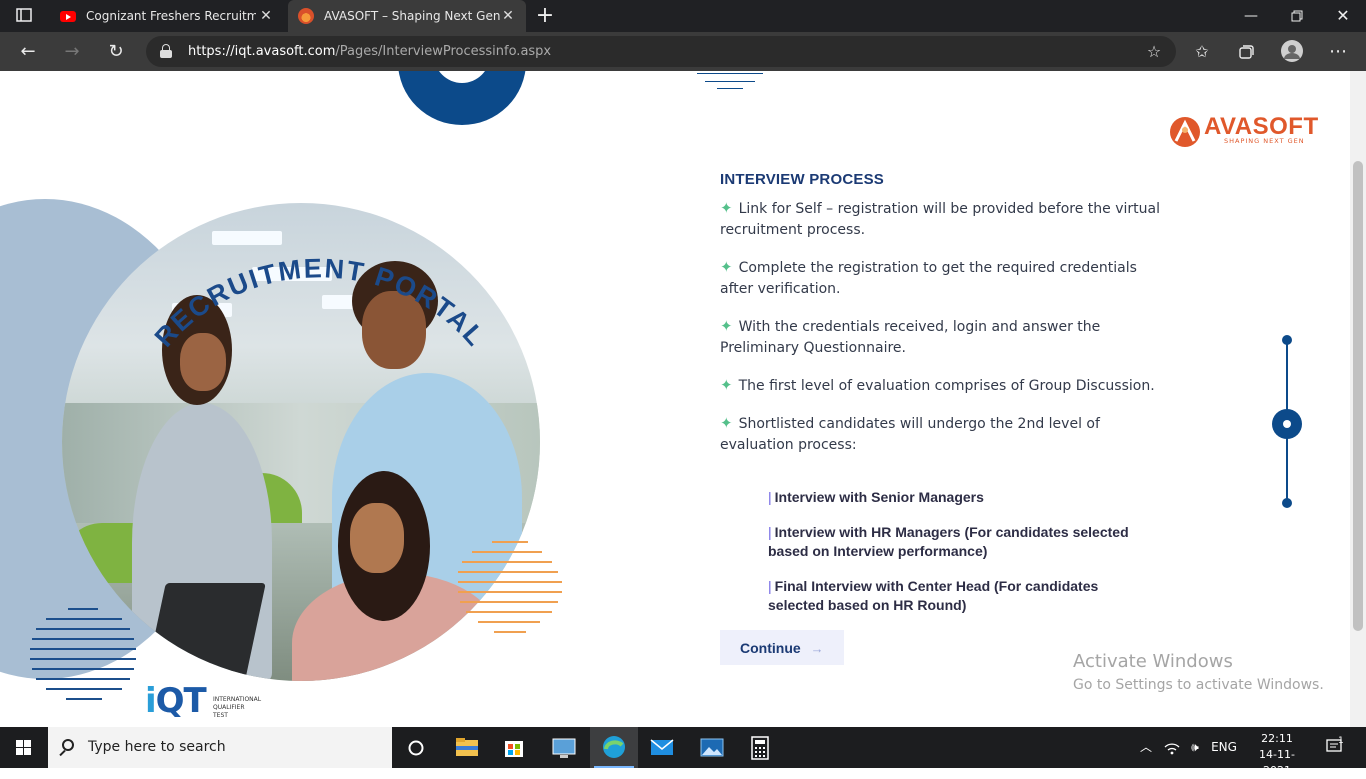  What do you see at coordinates (24, 18) in the screenshot?
I see `tab-actions-icon` at bounding box center [24, 18].